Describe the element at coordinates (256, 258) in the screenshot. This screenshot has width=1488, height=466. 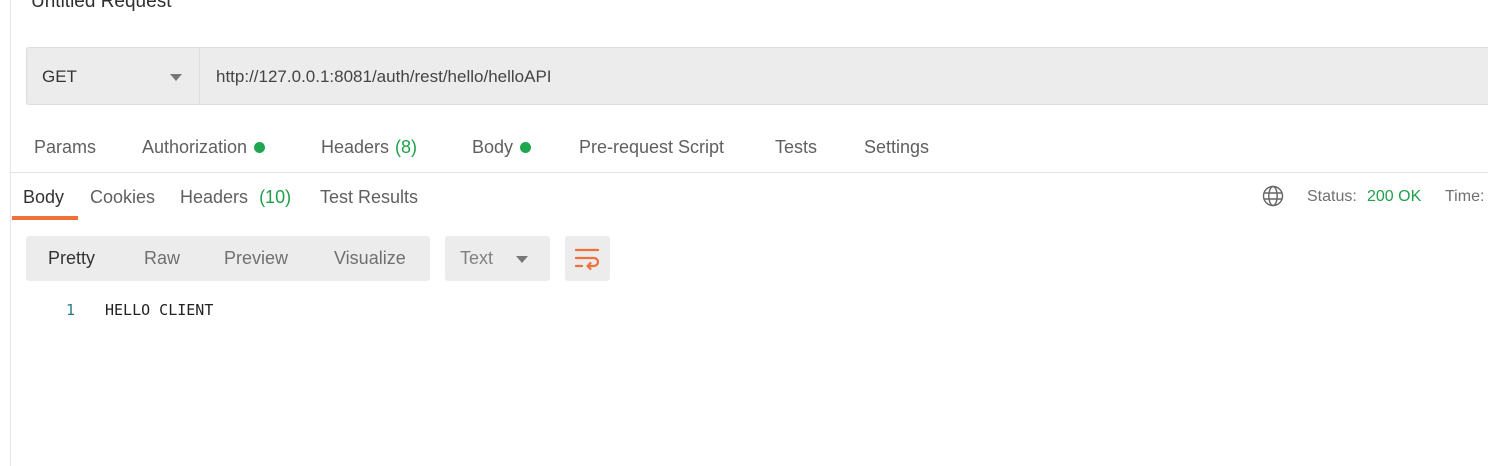
I see `view-preview-button: Preview` at that location.